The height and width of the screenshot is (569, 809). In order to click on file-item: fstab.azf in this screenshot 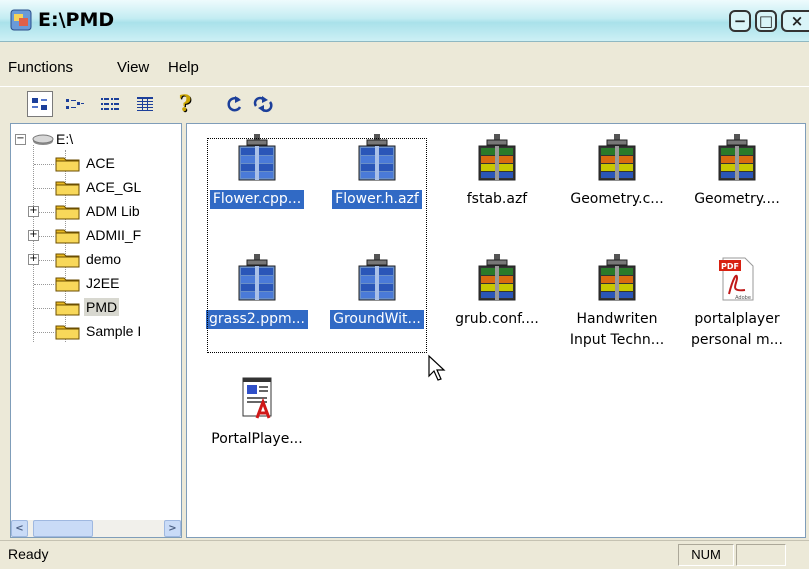, I will do `click(497, 171)`.